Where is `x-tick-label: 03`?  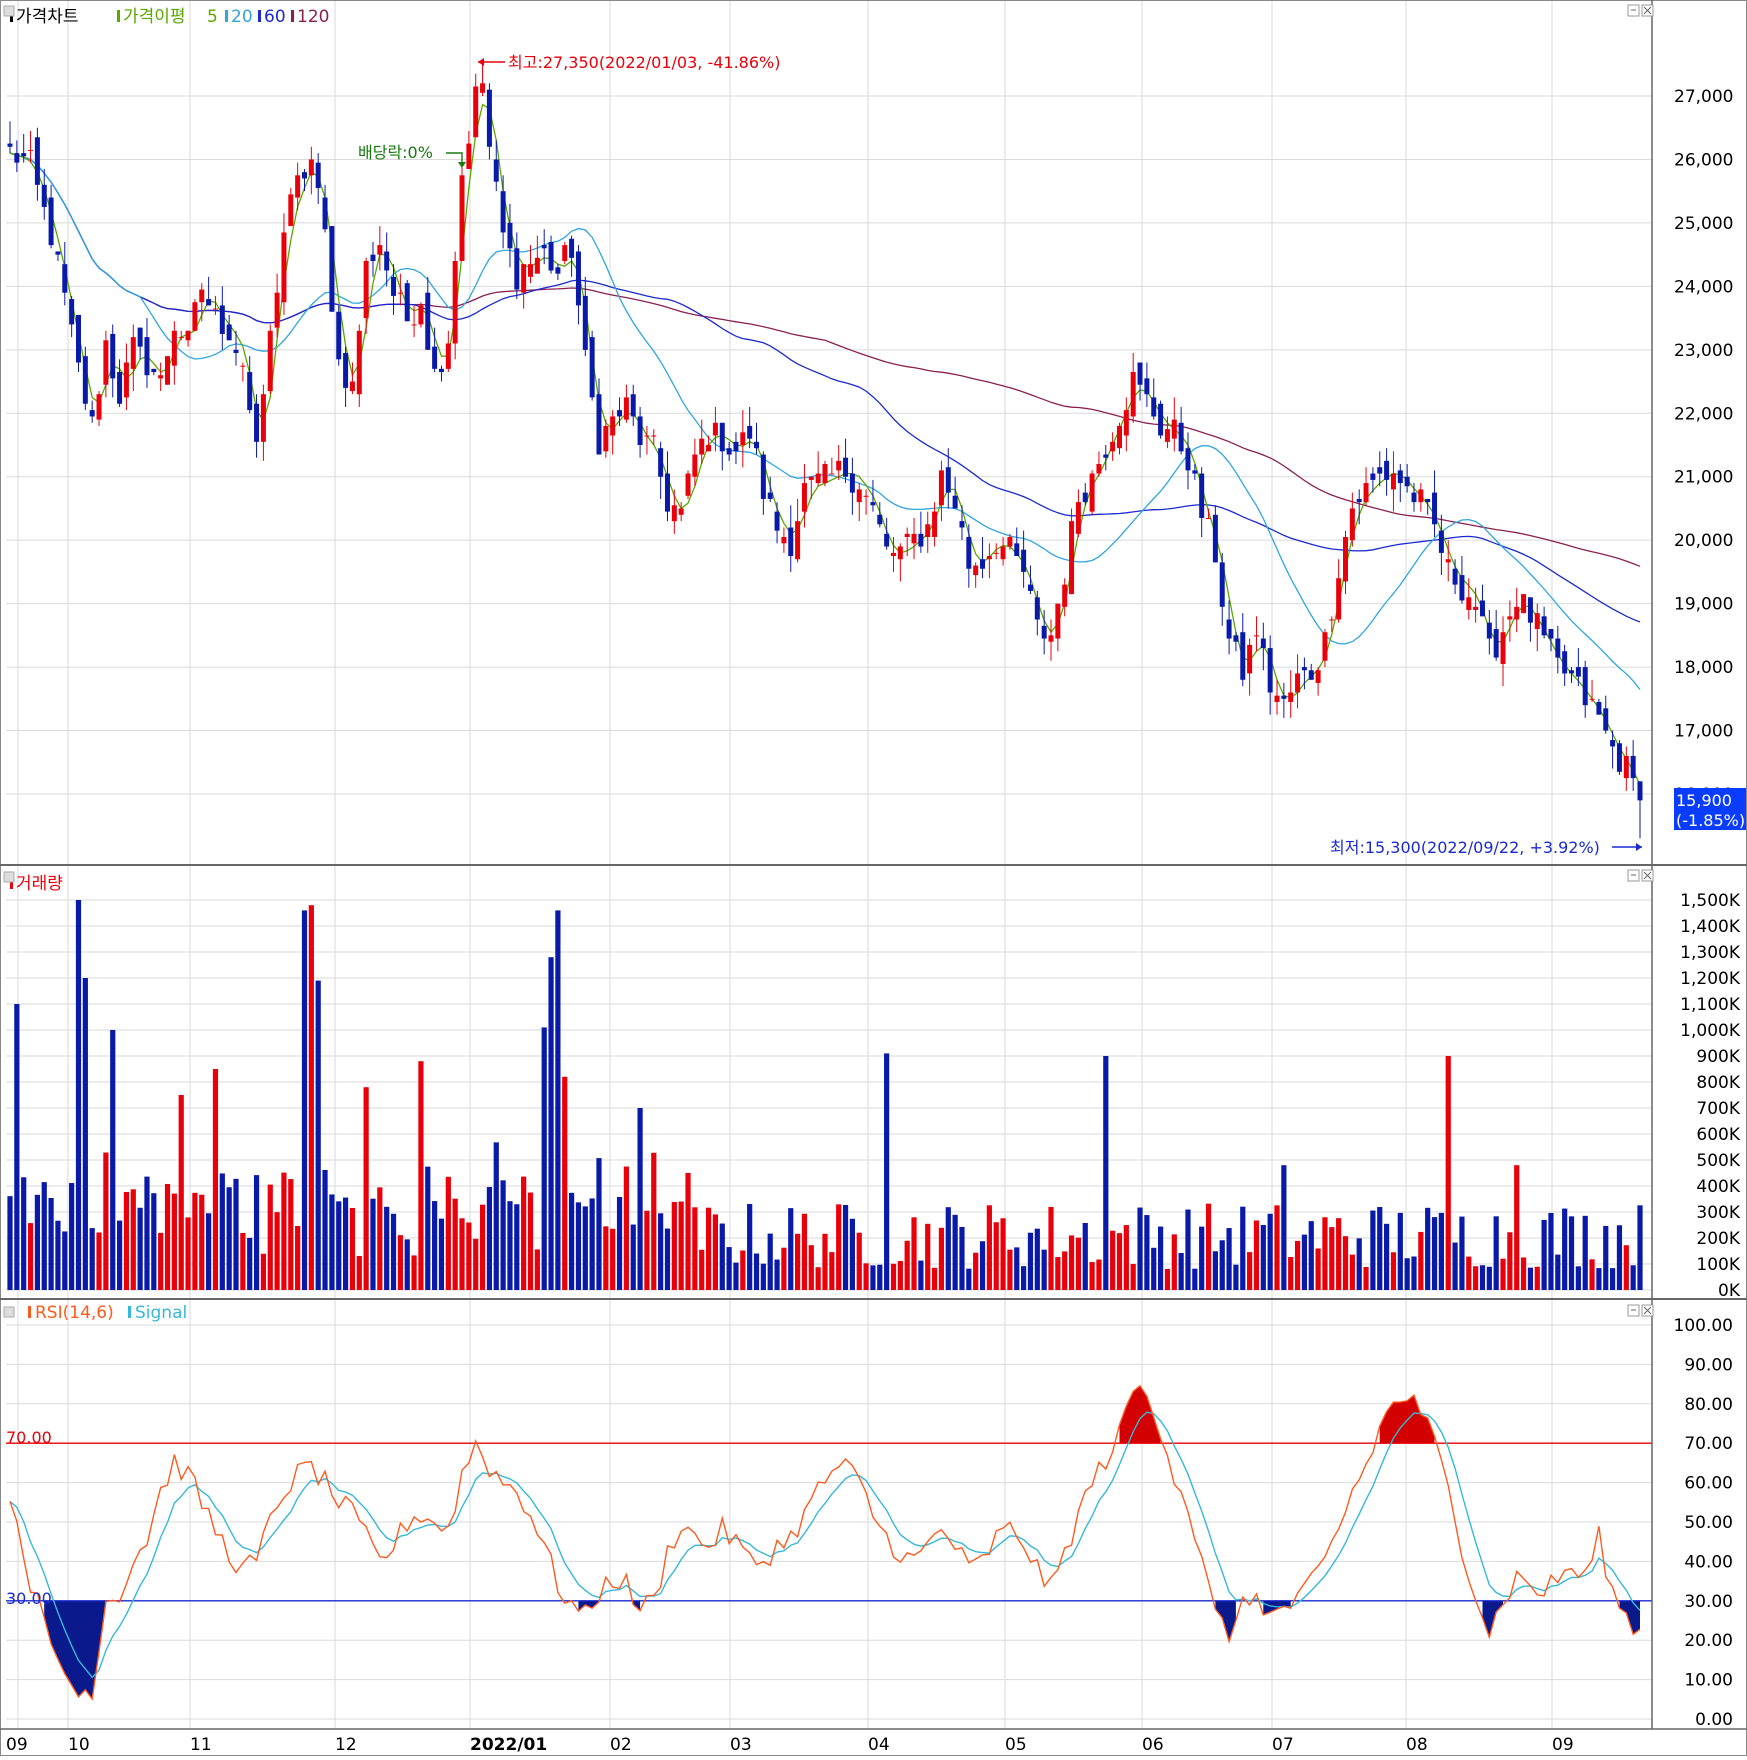
x-tick-label: 03 is located at coordinates (741, 1745).